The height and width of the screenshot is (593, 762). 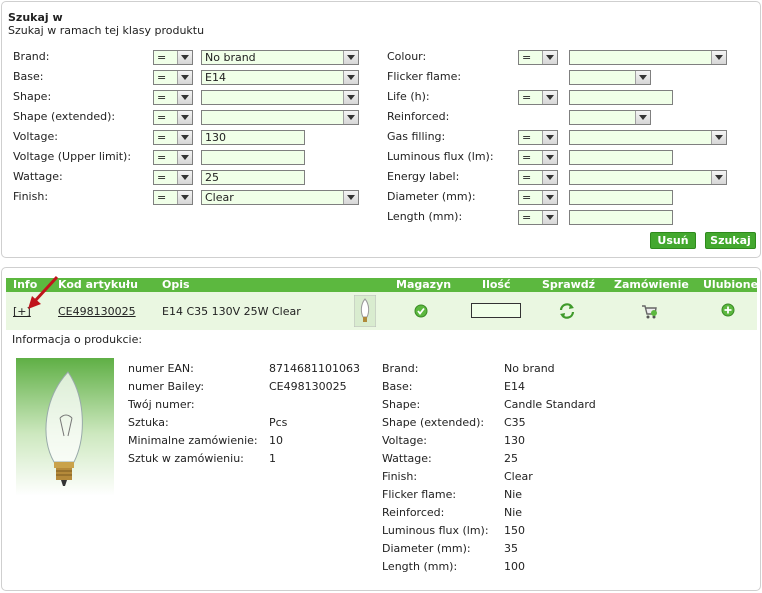 I want to click on search-left-4-input: 130, so click(x=253, y=137).